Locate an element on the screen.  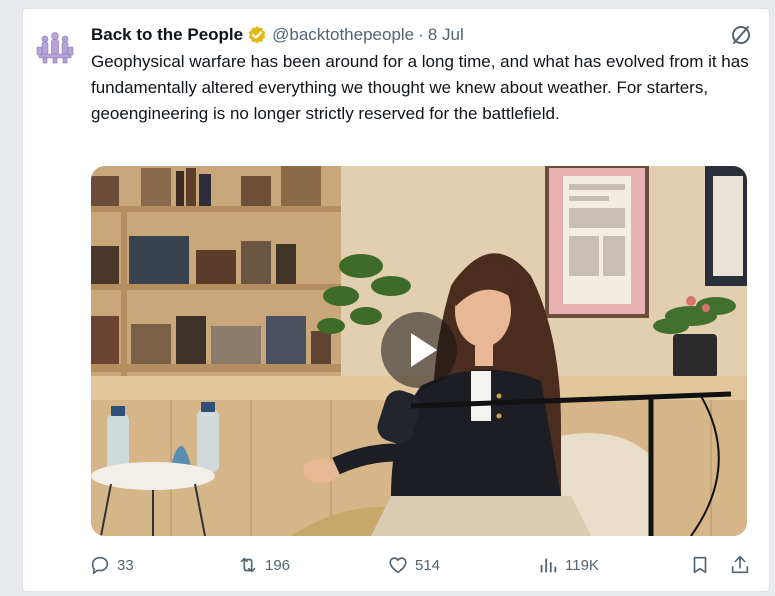
bookmark-icon is located at coordinates (700, 565).